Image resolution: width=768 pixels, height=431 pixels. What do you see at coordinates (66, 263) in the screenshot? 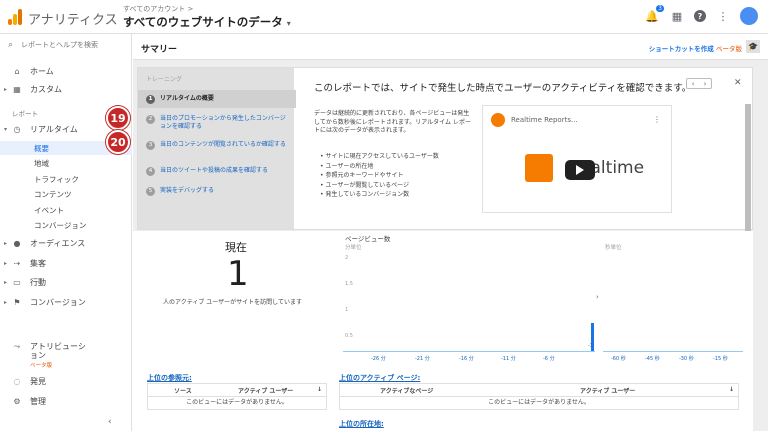
I see `sidebar-item-acquisition: ▸ ⇢ 集客` at bounding box center [66, 263].